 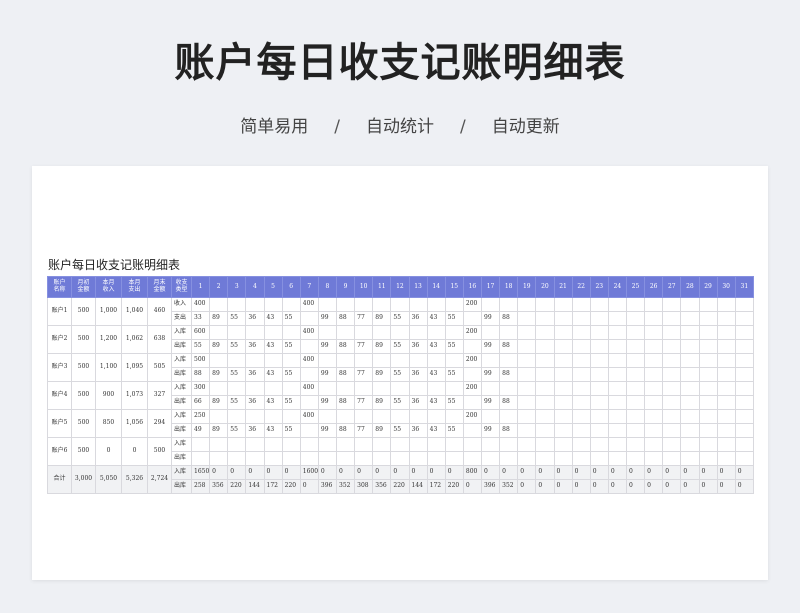 I want to click on cell-day: 396, so click(x=327, y=486).